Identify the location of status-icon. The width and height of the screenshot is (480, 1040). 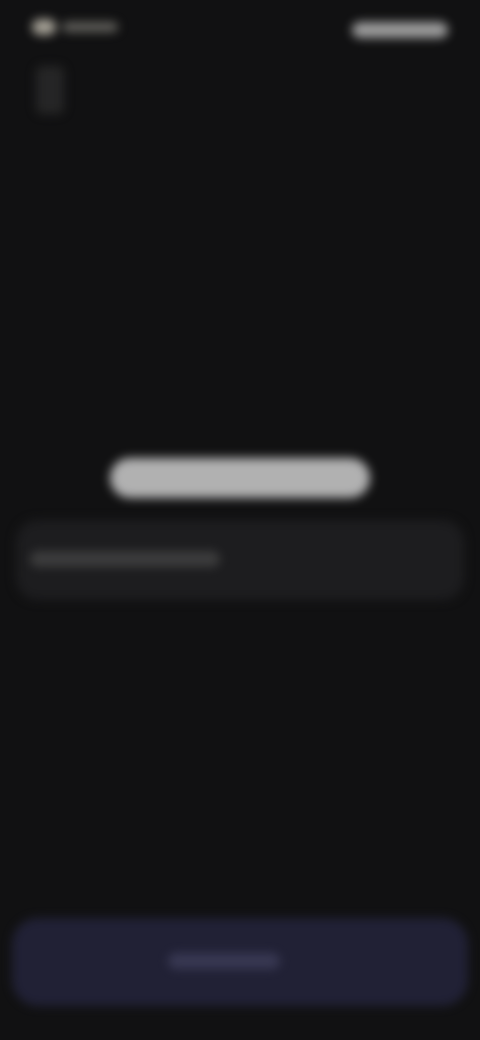
(44, 27).